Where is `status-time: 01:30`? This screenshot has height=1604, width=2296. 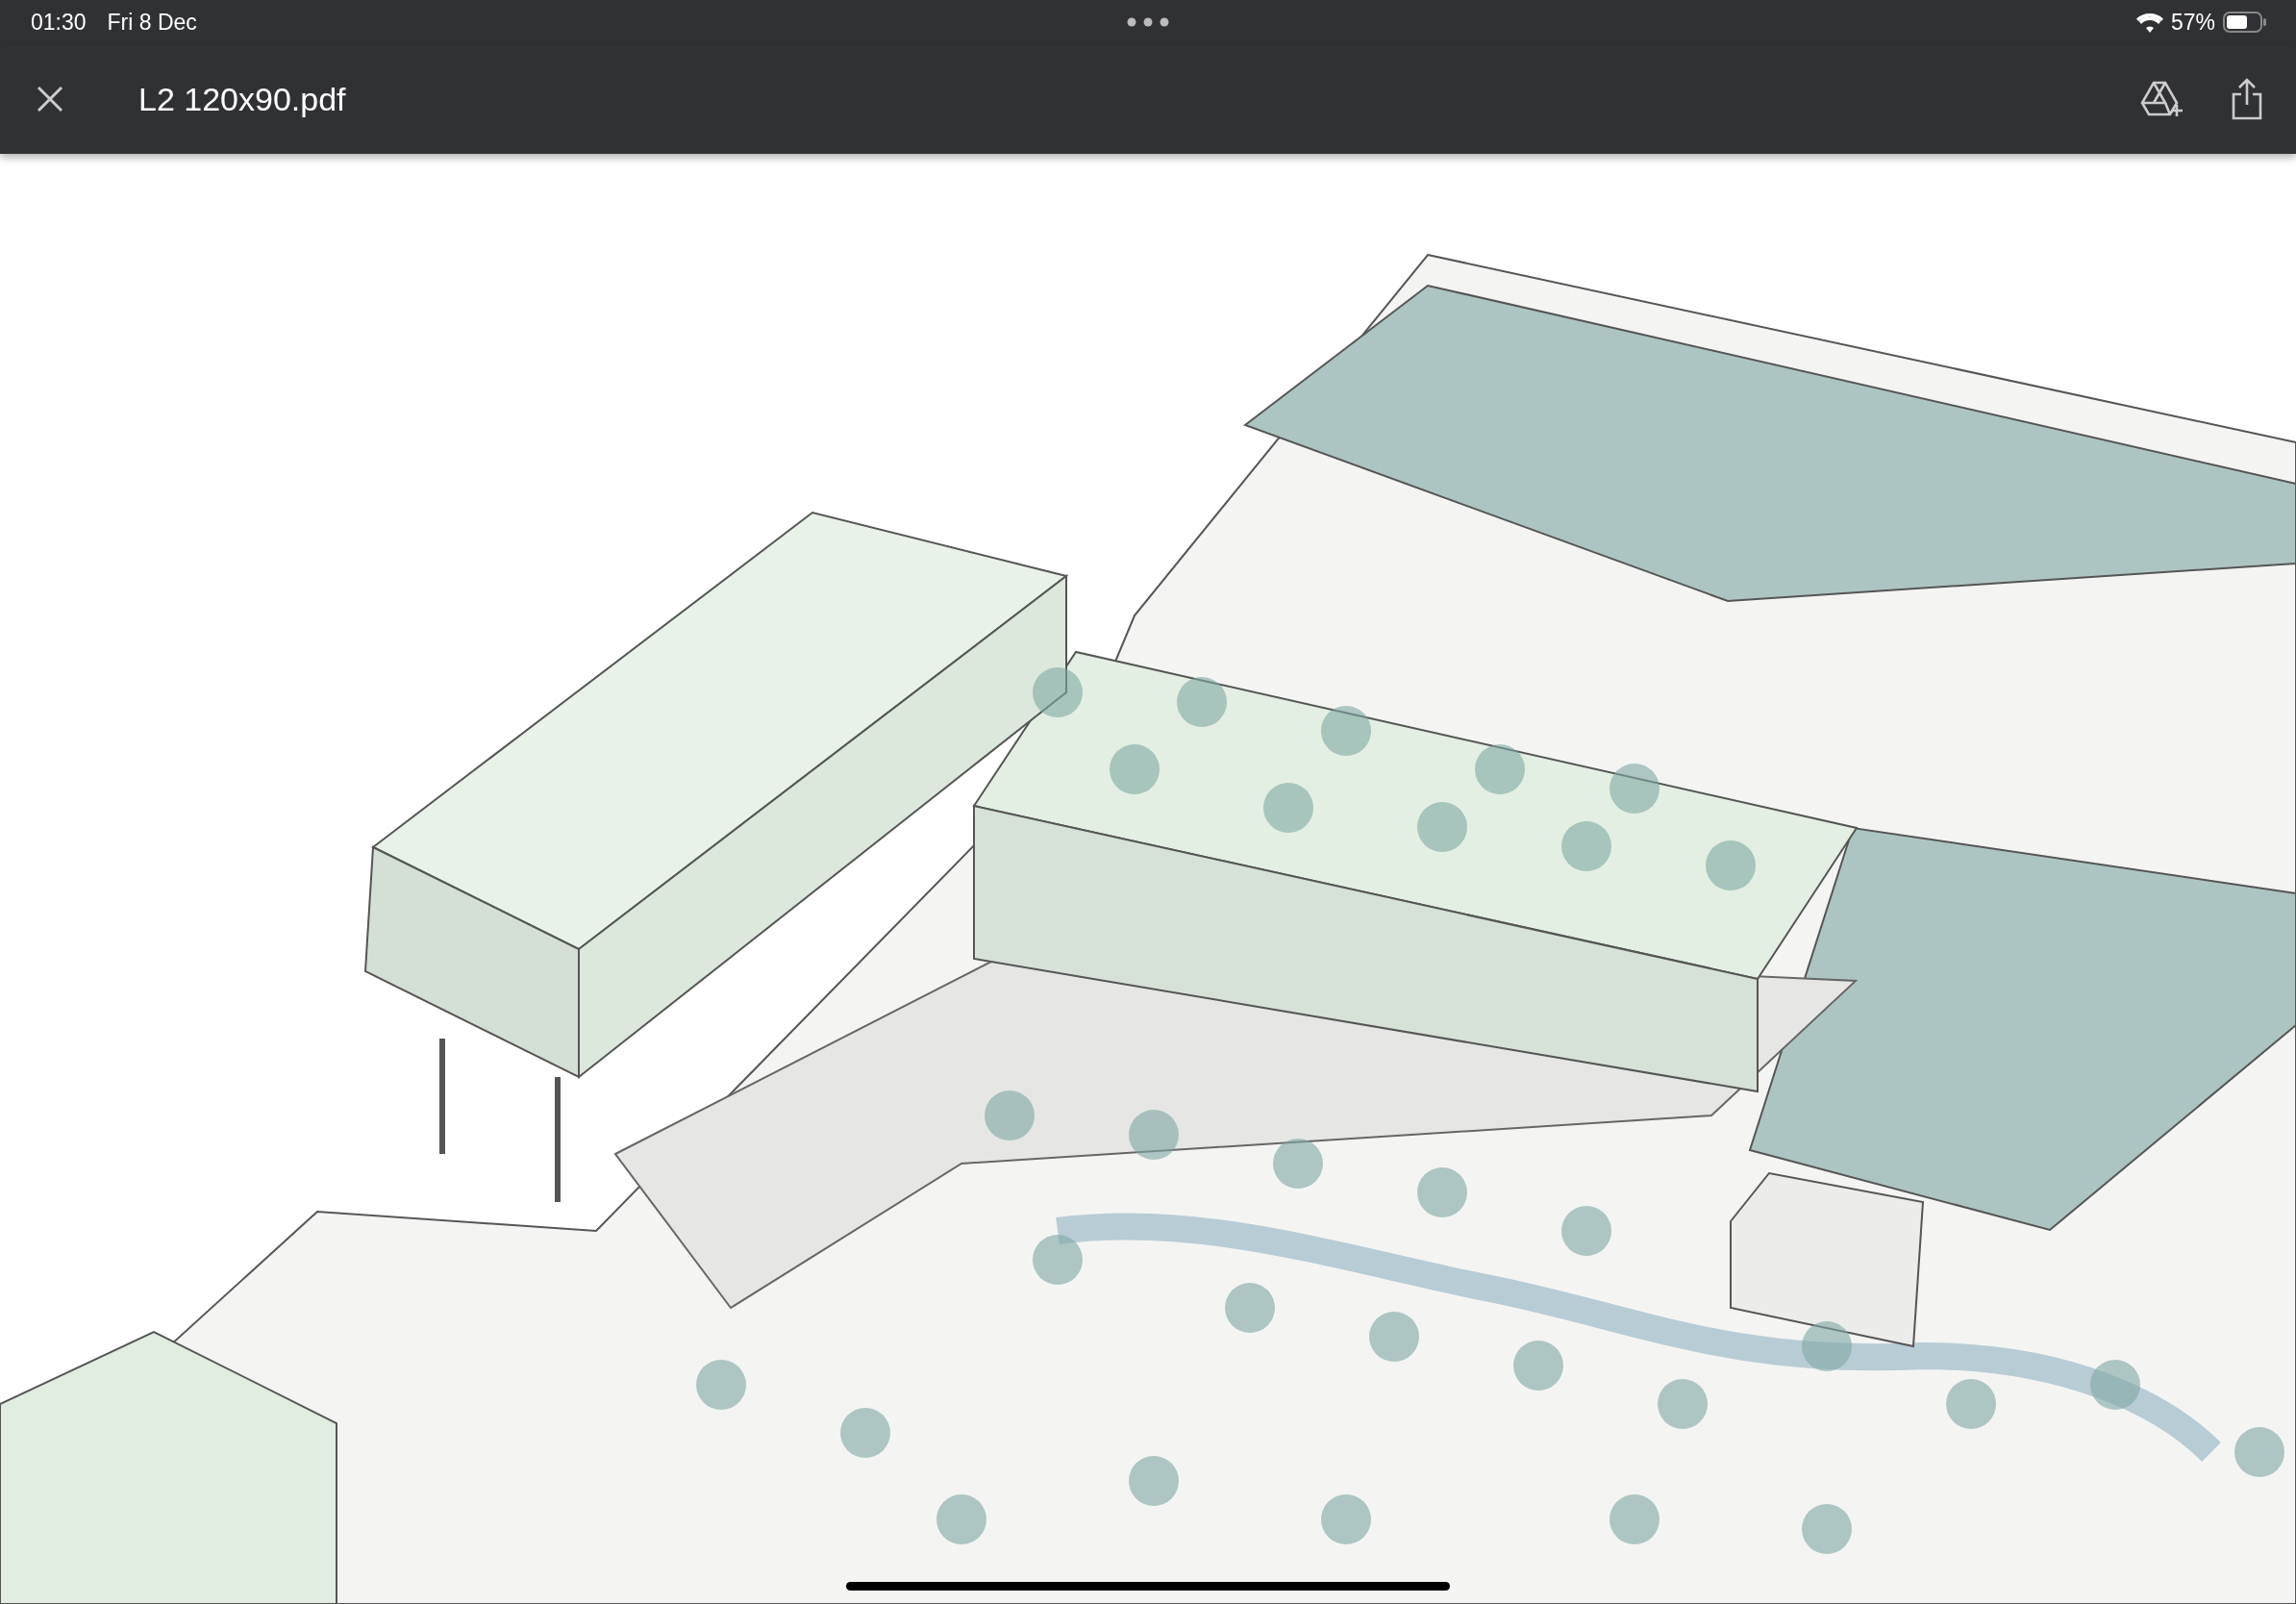 status-time: 01:30 is located at coordinates (59, 22).